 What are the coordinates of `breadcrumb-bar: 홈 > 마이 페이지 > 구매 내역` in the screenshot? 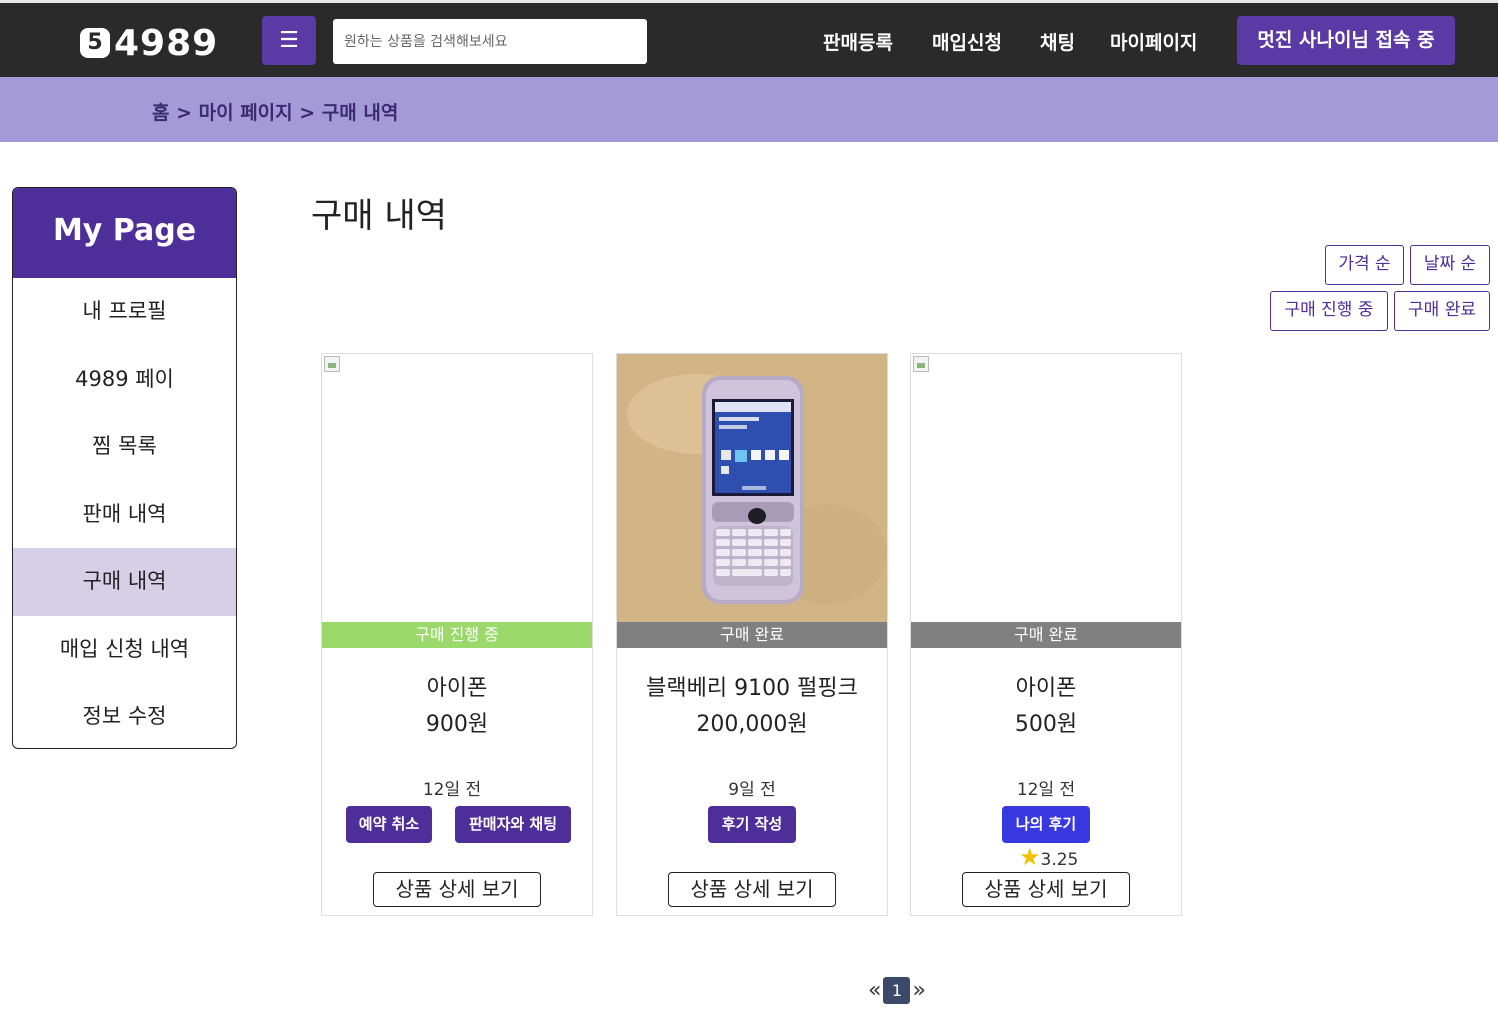 It's located at (749, 109).